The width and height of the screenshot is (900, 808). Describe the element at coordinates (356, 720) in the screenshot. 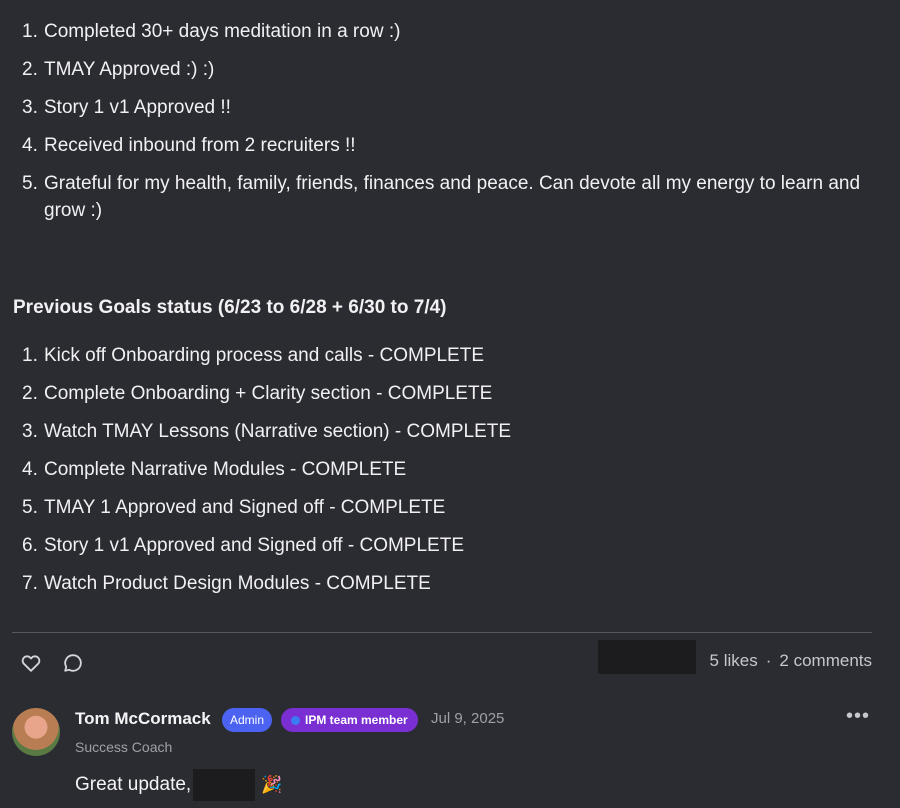

I see `team-badge-label: IPM team member` at that location.